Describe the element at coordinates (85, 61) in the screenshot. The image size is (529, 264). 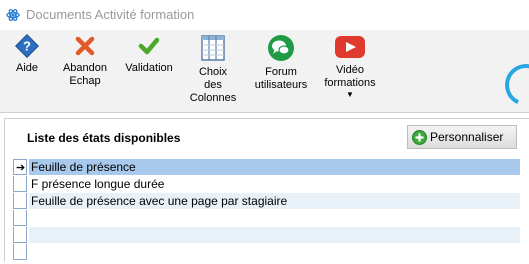
I see `cancel-button: Abandon Echap` at that location.